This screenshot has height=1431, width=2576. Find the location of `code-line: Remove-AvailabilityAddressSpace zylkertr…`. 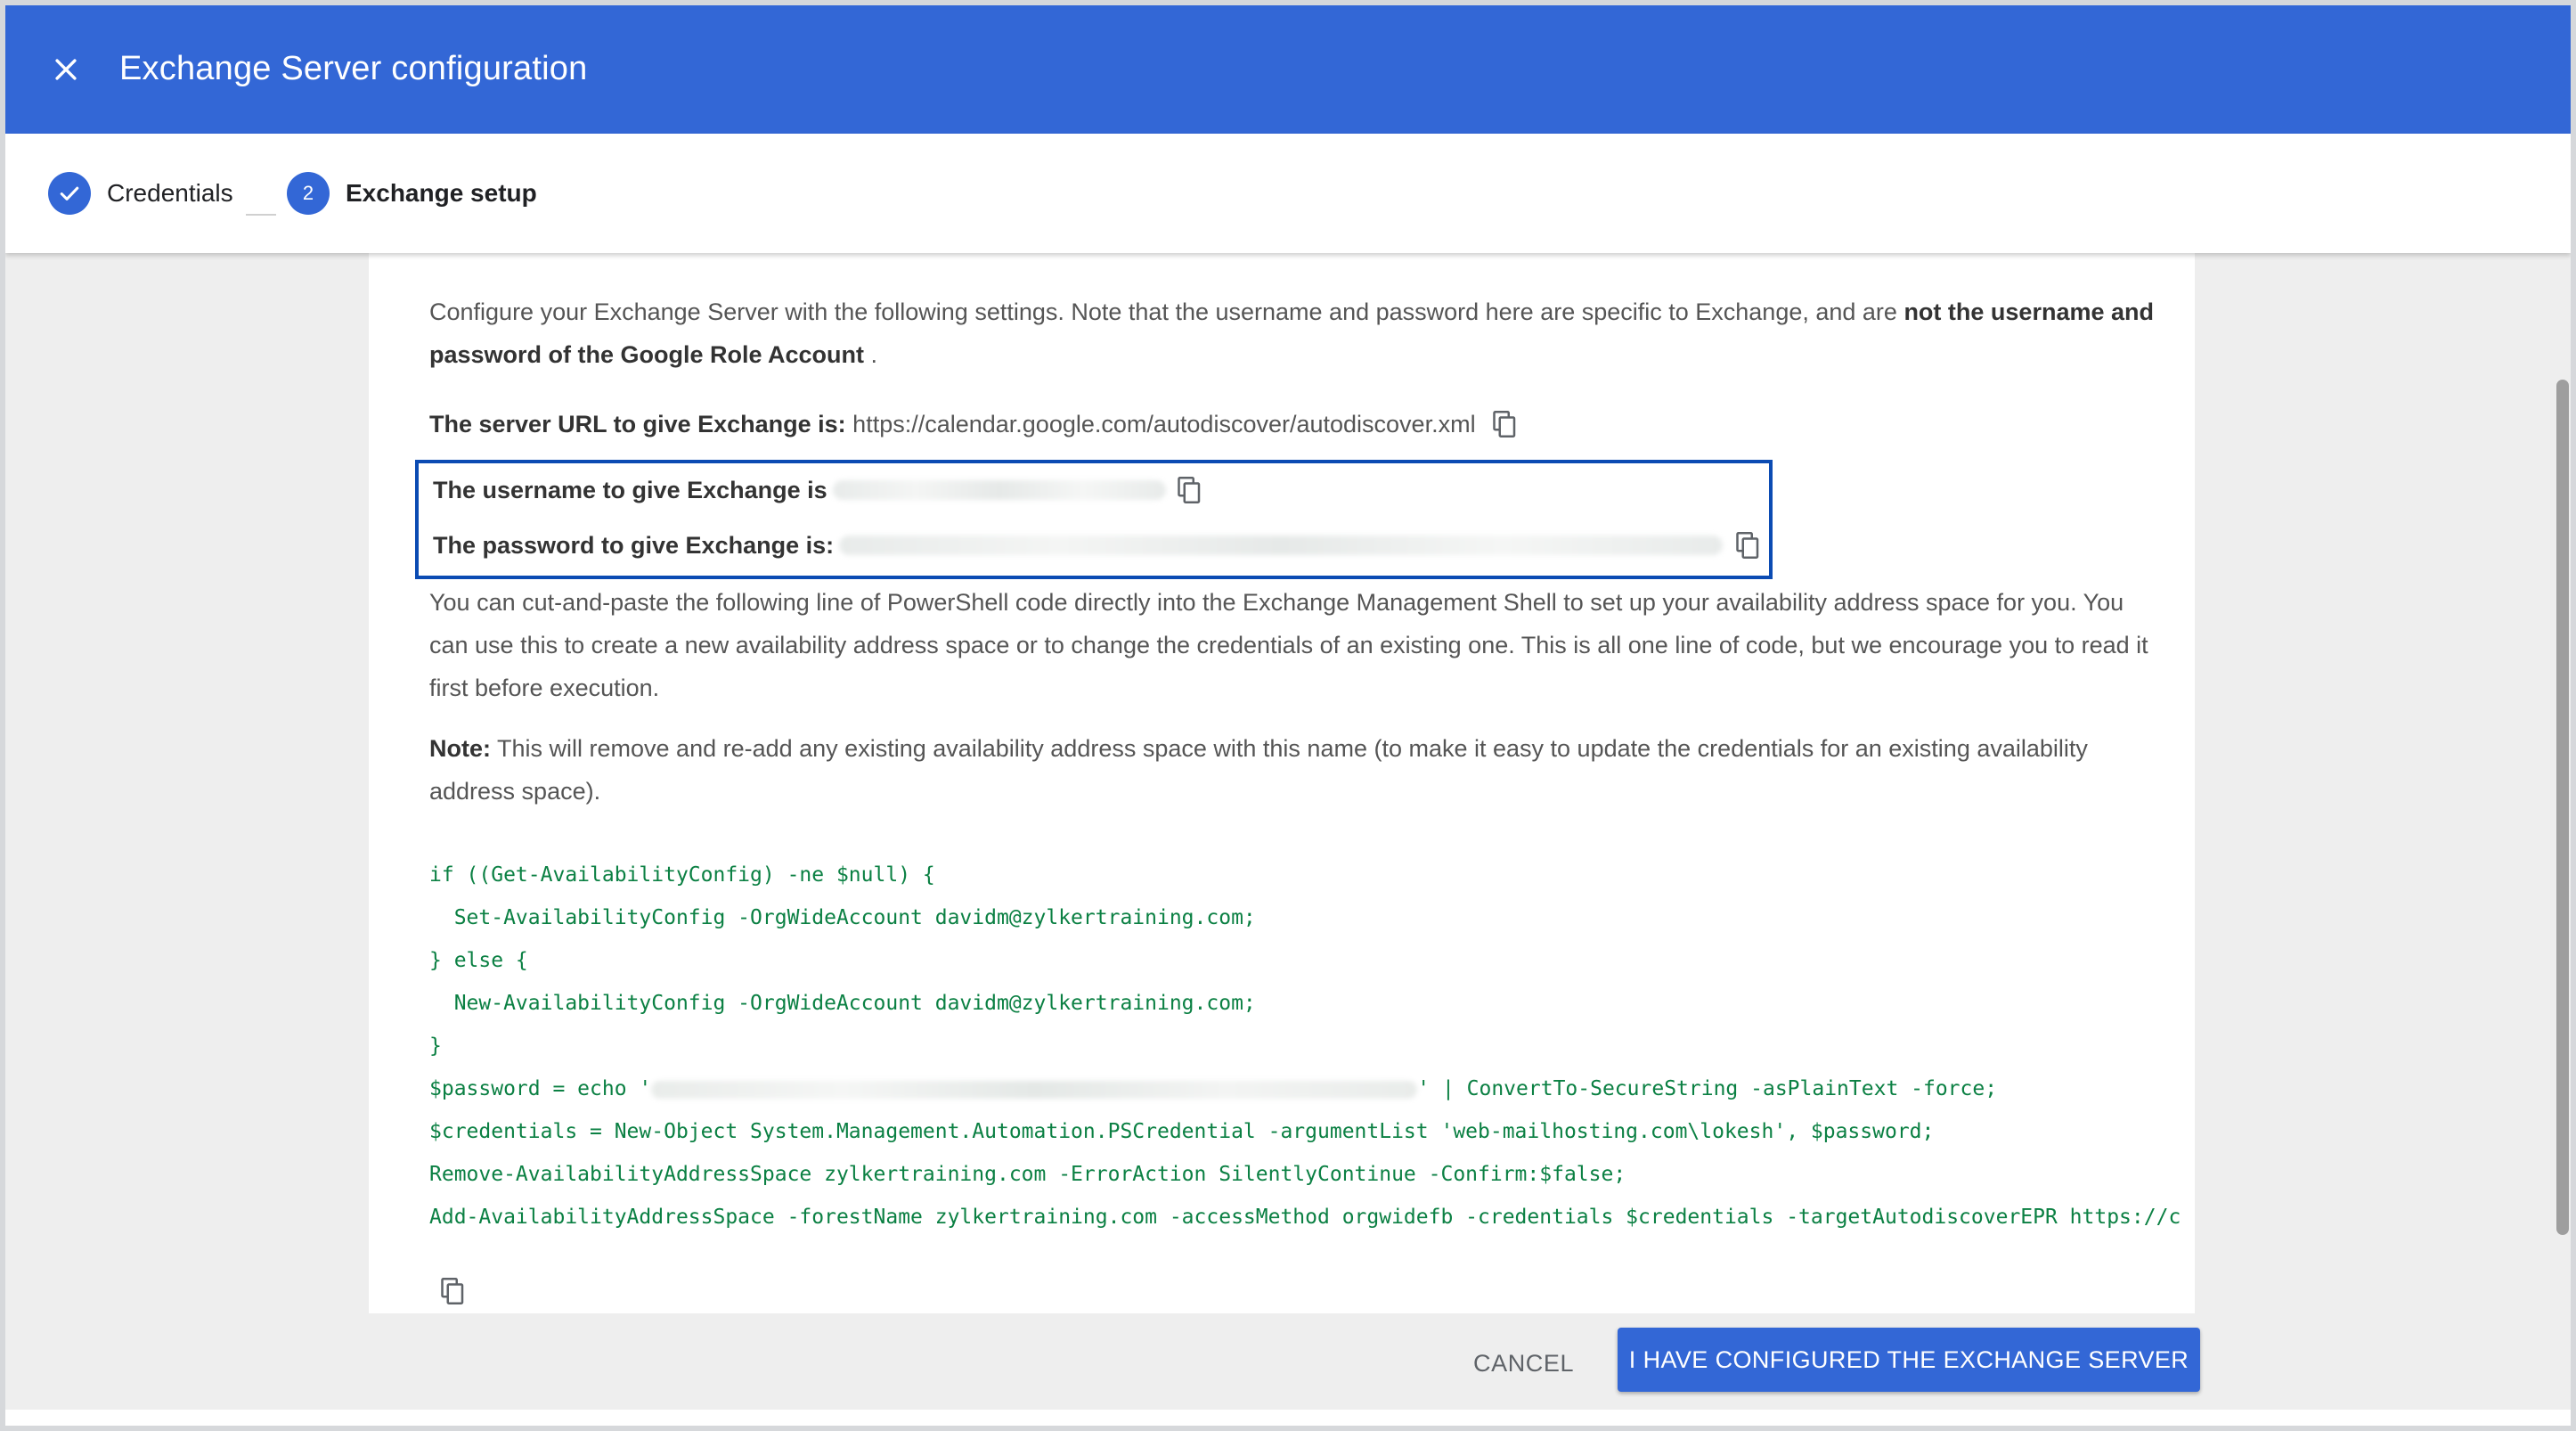

code-line: Remove-AvailabilityAddressSpace zylkertr… is located at coordinates (1028, 1174).